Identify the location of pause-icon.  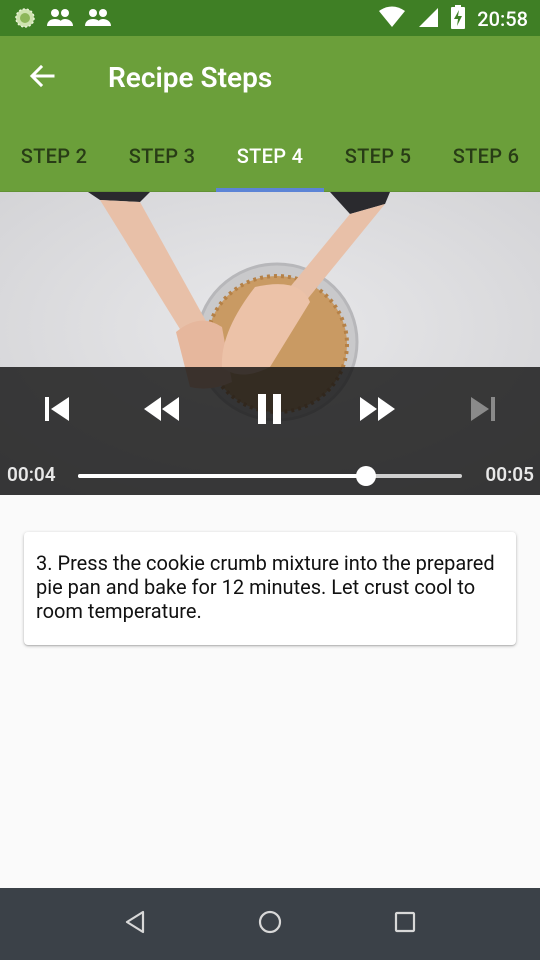
(270, 411).